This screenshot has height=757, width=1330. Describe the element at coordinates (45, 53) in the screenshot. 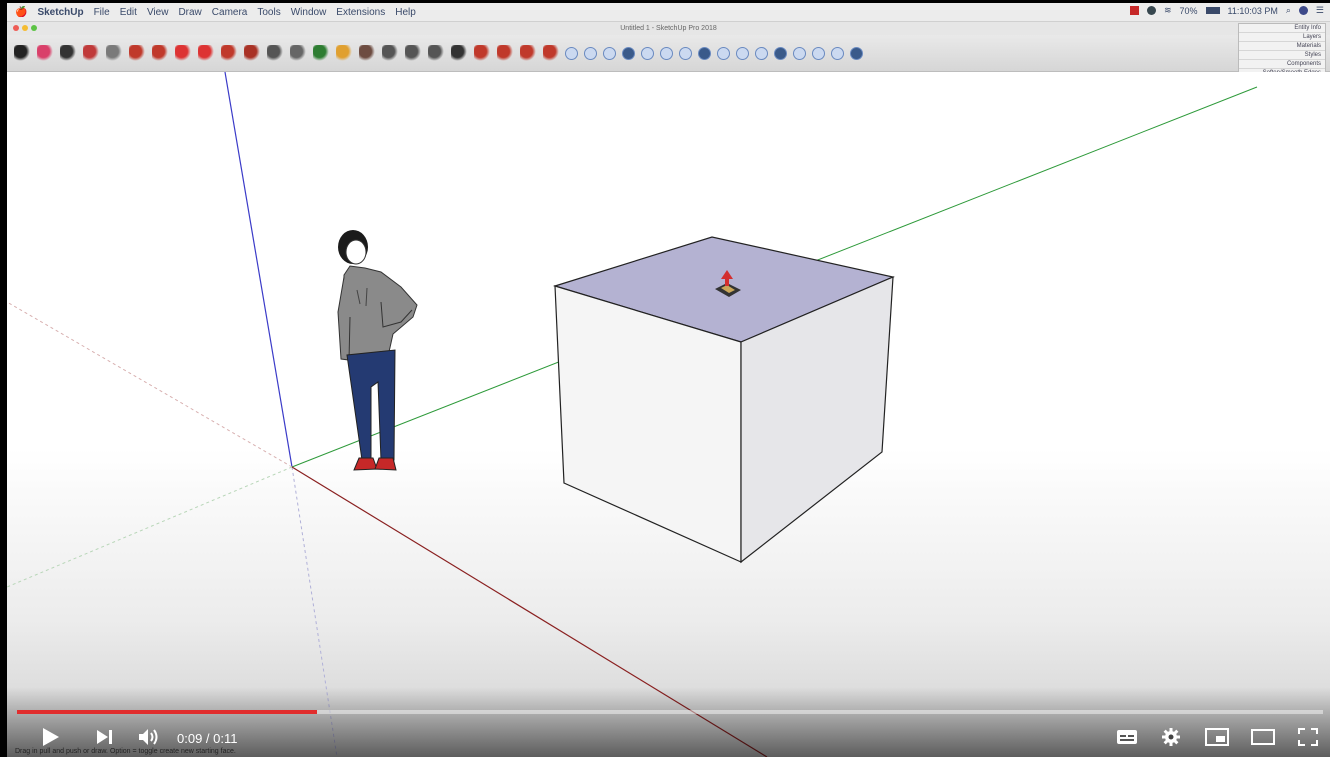

I see `eraser-icon` at that location.